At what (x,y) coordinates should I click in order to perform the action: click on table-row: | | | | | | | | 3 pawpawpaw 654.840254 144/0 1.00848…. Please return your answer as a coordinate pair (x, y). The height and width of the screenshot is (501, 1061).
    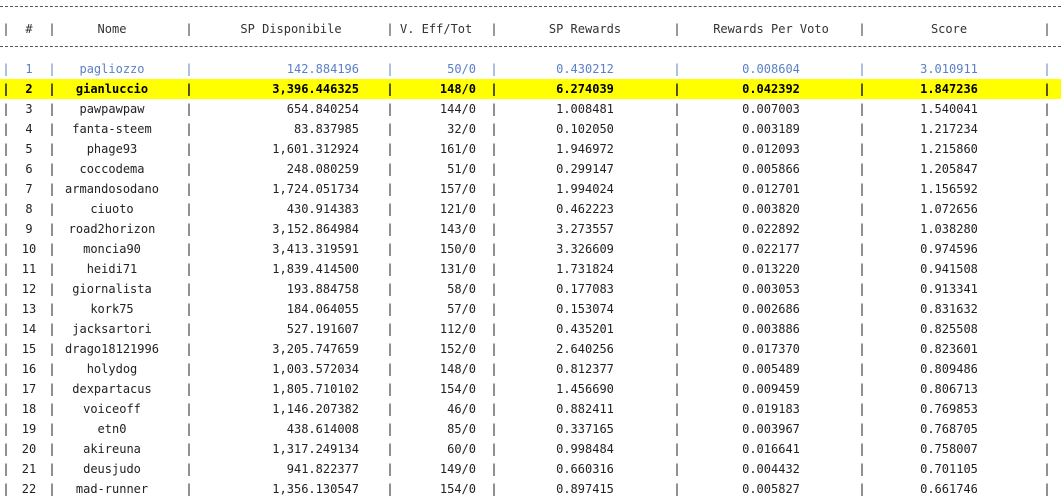
    Looking at the image, I should click on (530, 109).